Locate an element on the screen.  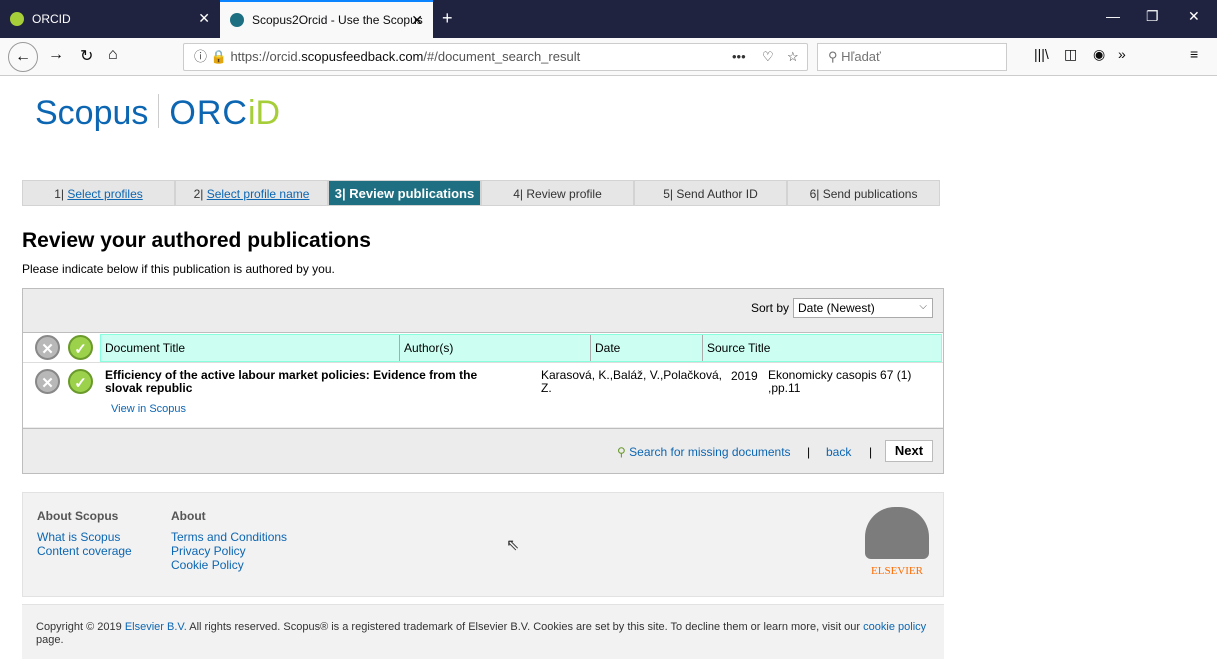
terms-link: Terms and Conditions is located at coordinates (229, 537).